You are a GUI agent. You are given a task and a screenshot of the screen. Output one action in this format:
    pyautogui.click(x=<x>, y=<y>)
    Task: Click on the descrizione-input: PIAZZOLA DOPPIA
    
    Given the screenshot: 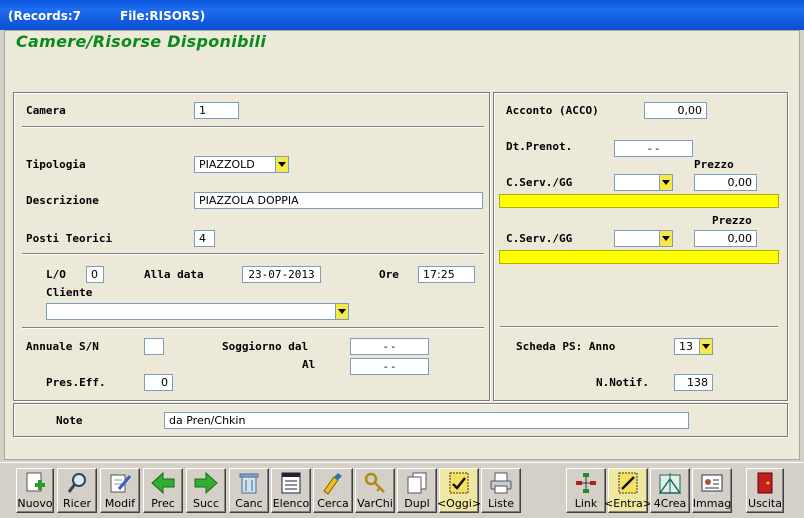 What is the action you would take?
    pyautogui.click(x=338, y=200)
    